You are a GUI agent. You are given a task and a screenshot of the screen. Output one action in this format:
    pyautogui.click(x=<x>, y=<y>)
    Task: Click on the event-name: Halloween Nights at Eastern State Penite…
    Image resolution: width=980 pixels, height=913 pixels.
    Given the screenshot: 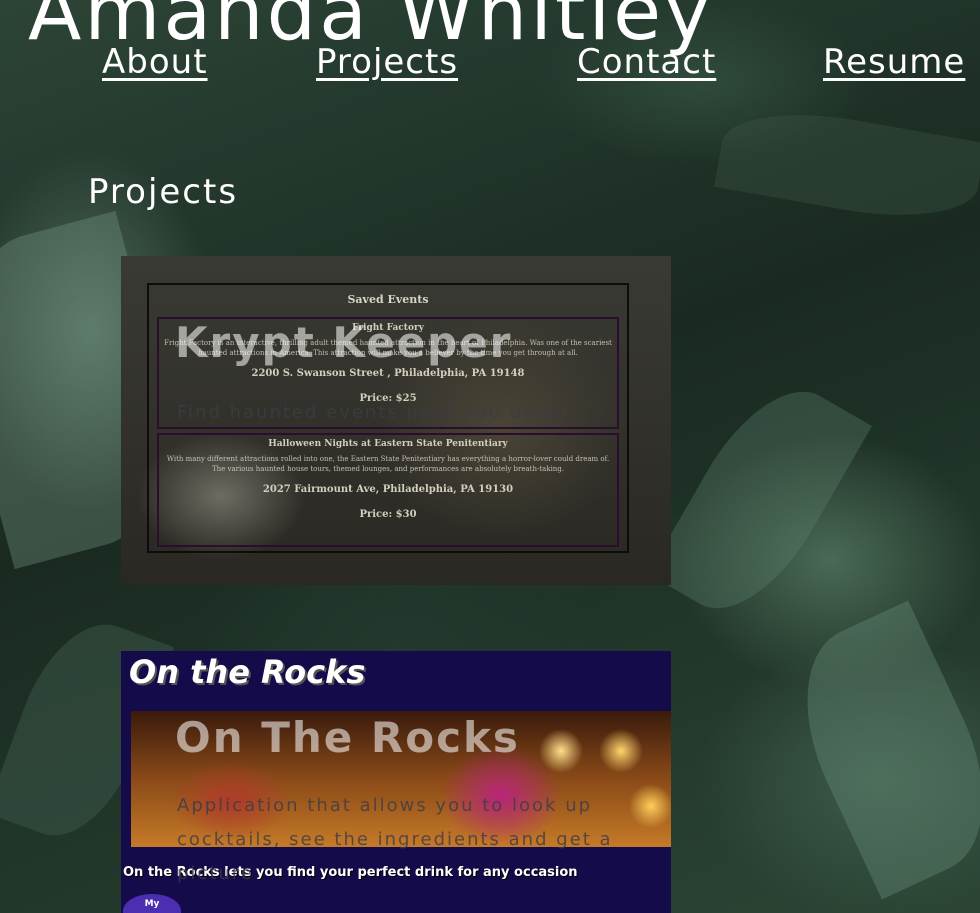 What is the action you would take?
    pyautogui.click(x=388, y=444)
    